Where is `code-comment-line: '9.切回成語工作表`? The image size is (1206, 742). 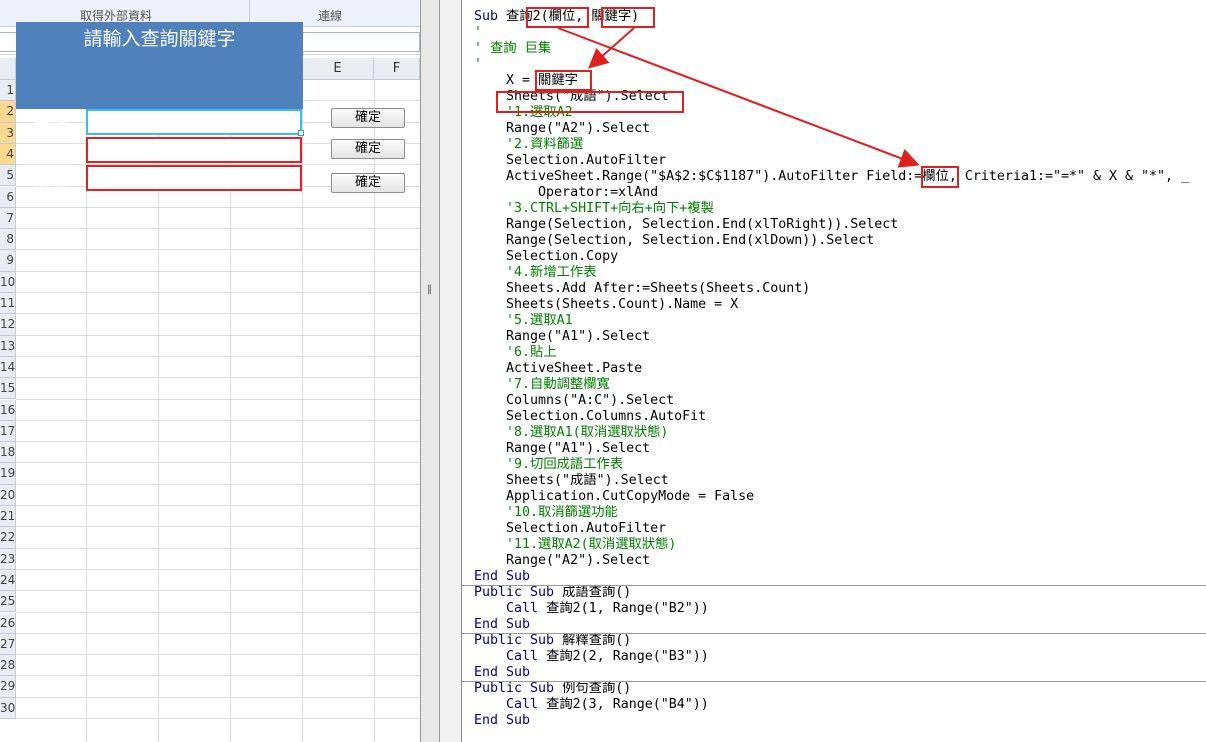 code-comment-line: '9.切回成語工作表 is located at coordinates (548, 465).